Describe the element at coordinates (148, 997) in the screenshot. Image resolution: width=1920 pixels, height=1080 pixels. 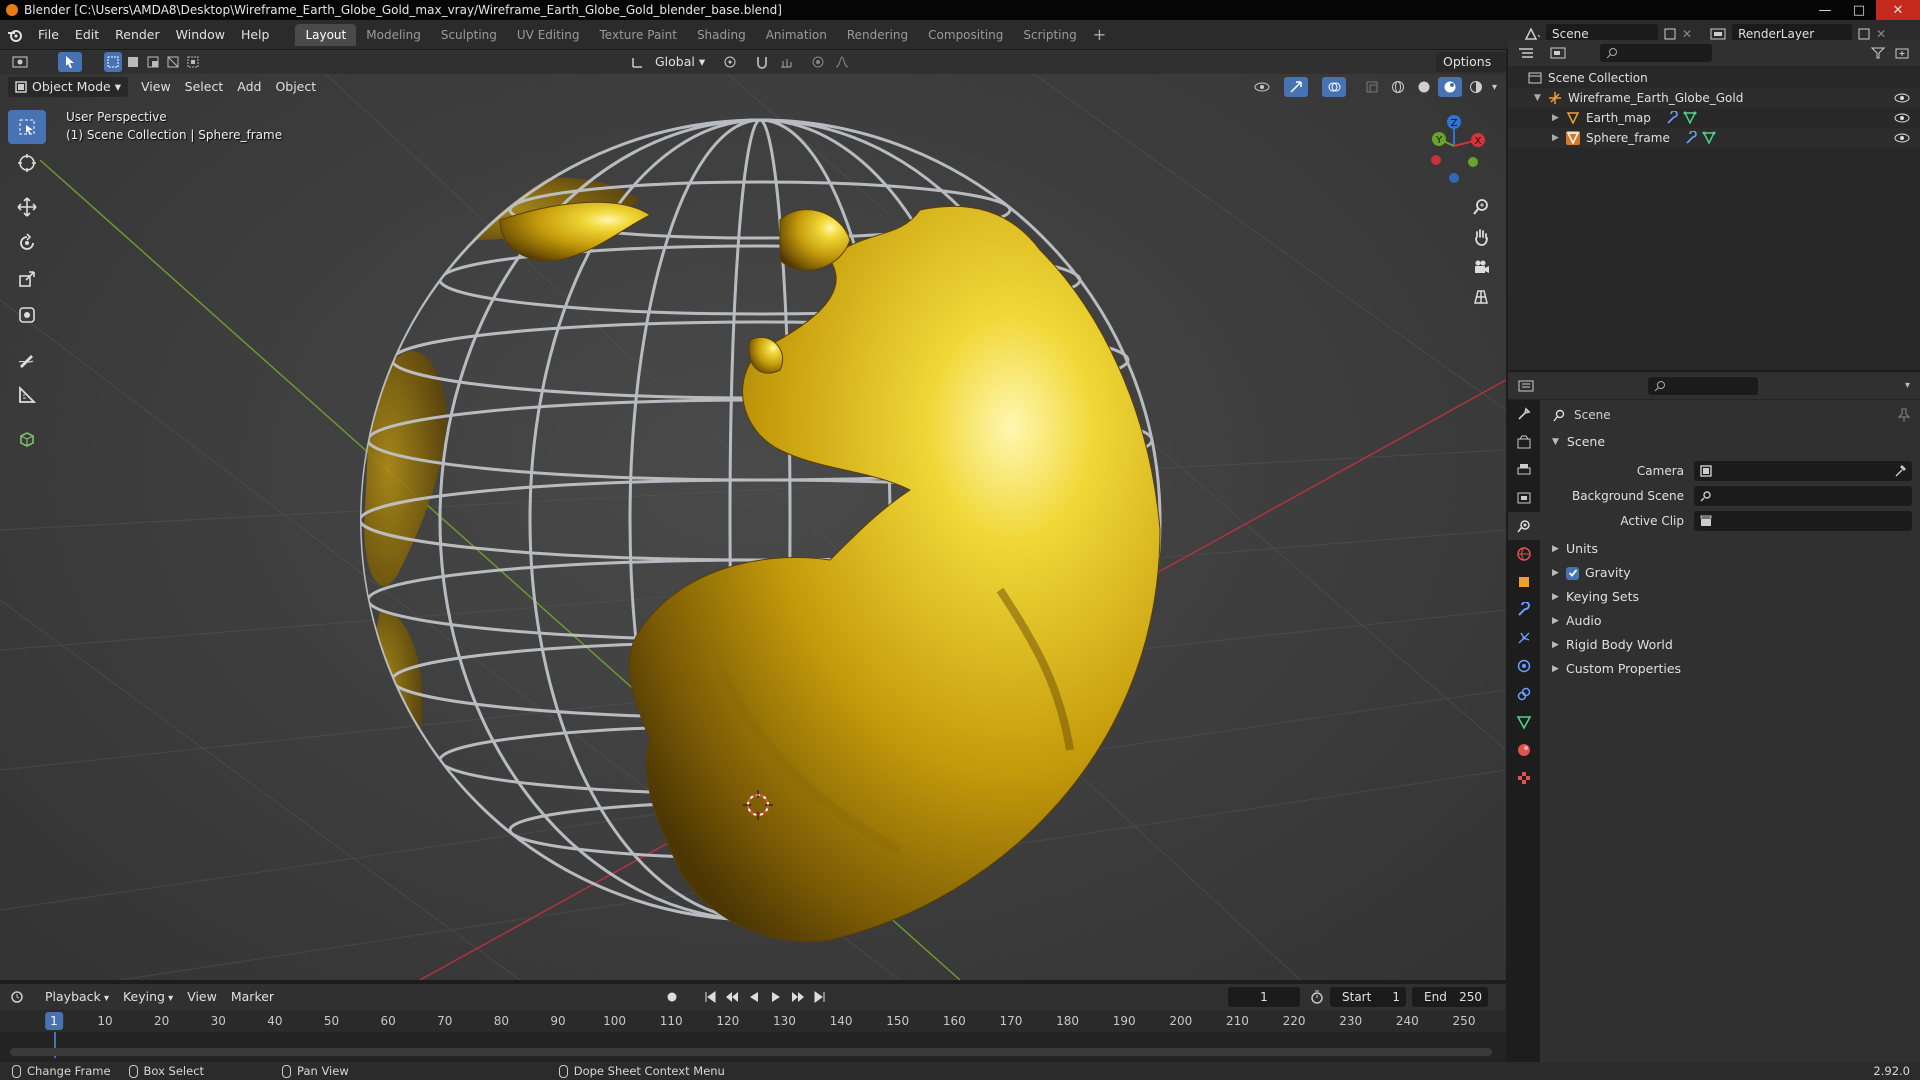
I see `timeline-menu-keying: Keying ▾` at that location.